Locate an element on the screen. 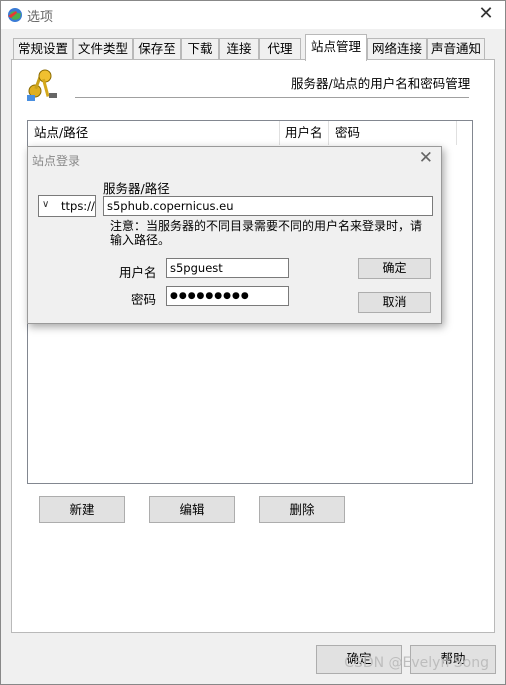 The image size is (506, 685). column-password: 密码 is located at coordinates (393, 133).